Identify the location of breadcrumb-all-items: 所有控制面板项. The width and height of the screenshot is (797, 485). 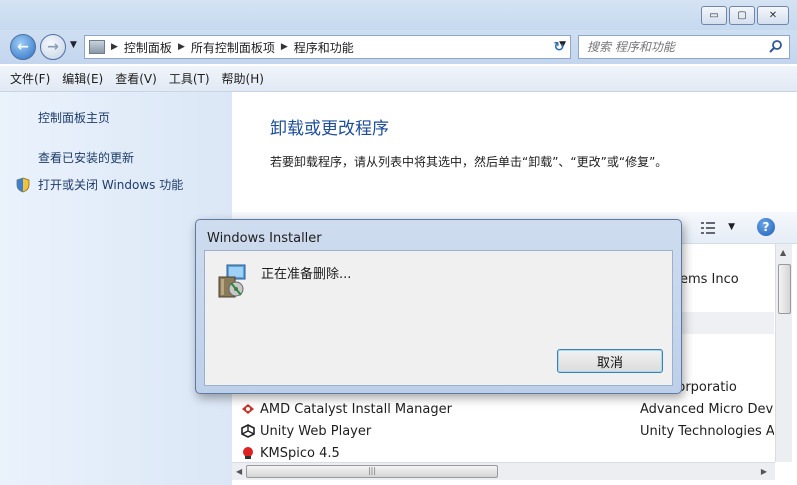
(233, 47).